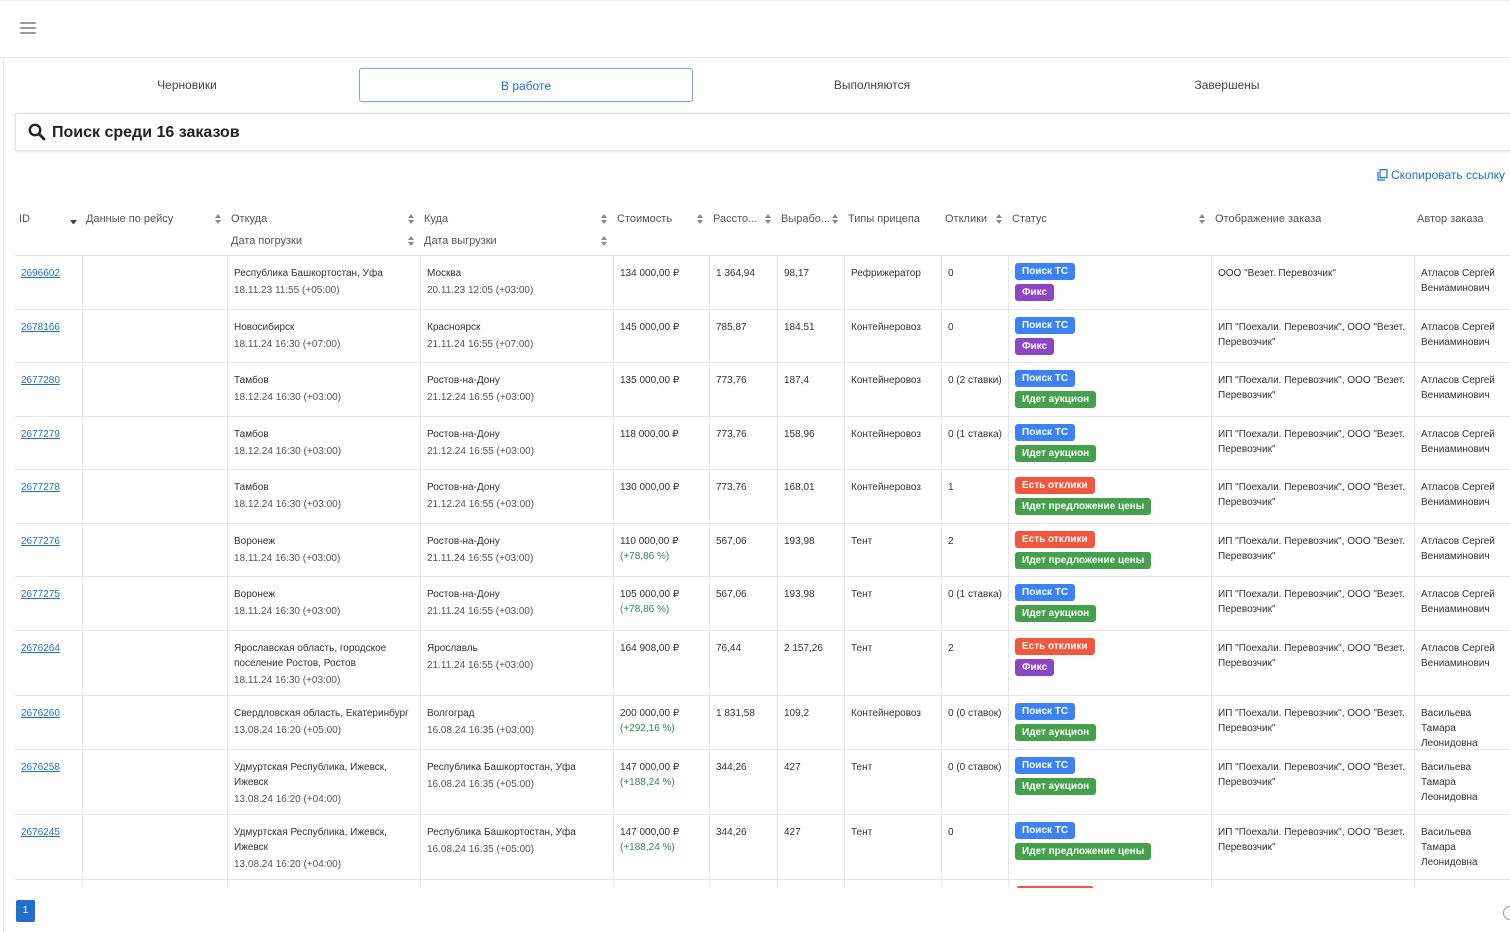 The width and height of the screenshot is (1510, 932). I want to click on order-id-link: 2677278, so click(40, 487).